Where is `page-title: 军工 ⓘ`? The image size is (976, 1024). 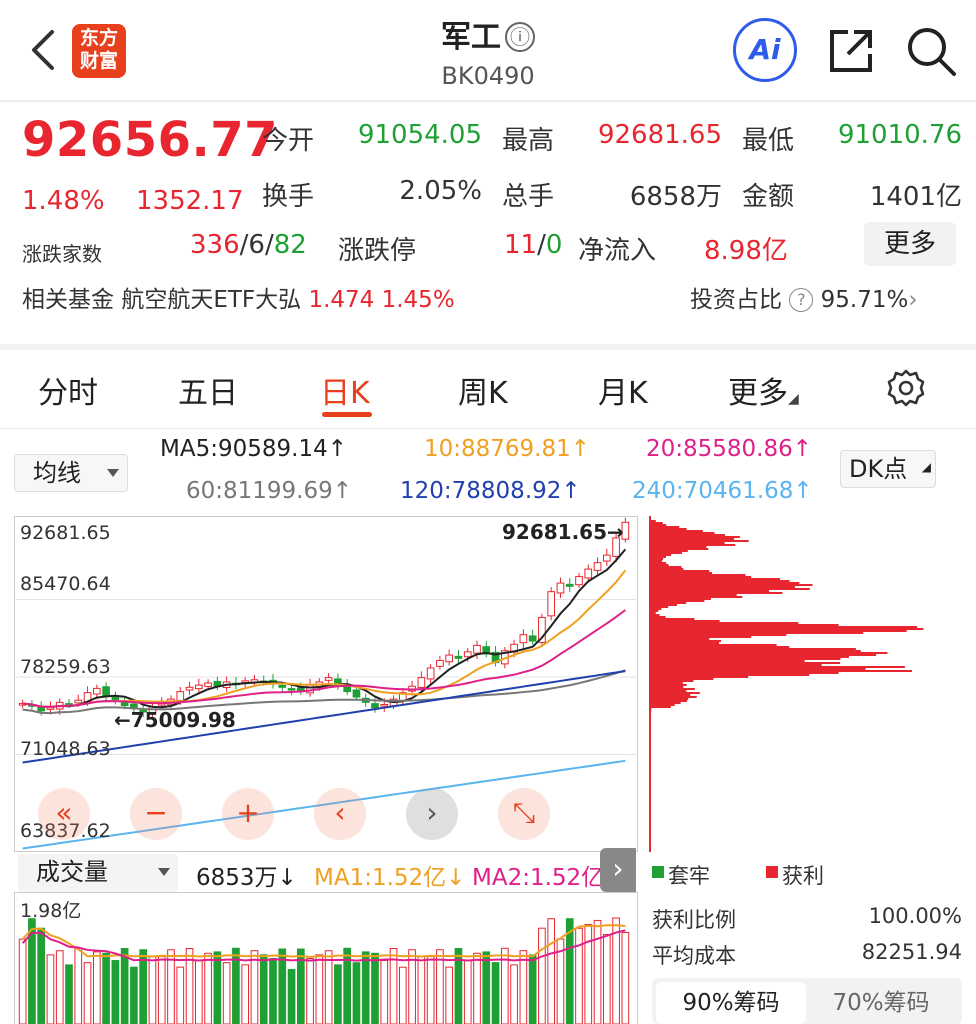
page-title: 军工 ⓘ is located at coordinates (488, 34).